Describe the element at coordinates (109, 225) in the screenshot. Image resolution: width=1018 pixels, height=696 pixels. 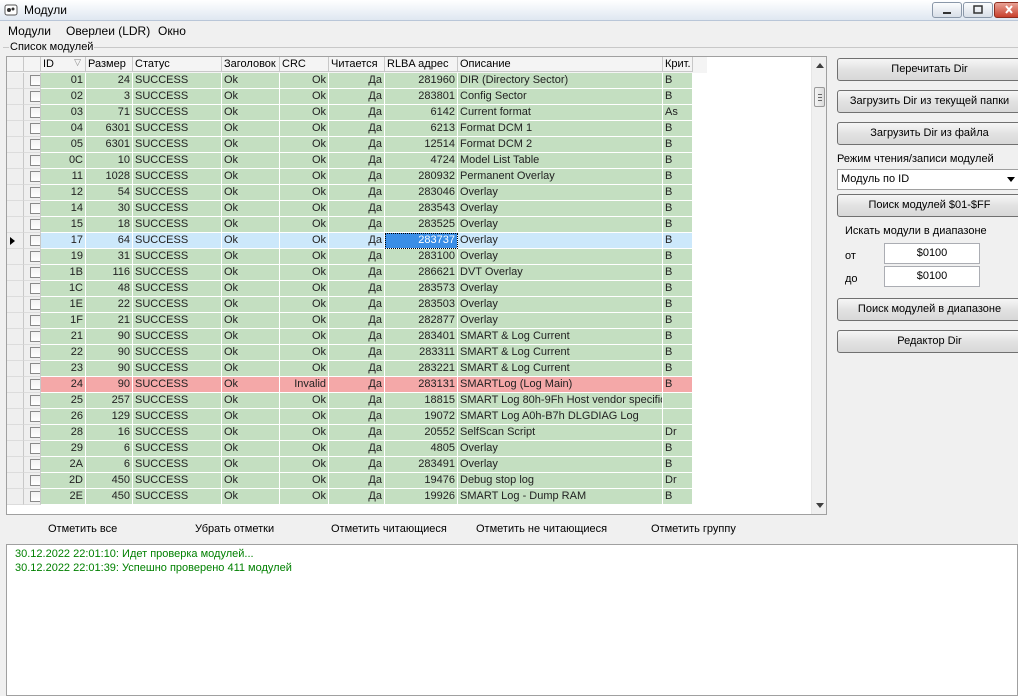
I see `cell-size: 18` at that location.